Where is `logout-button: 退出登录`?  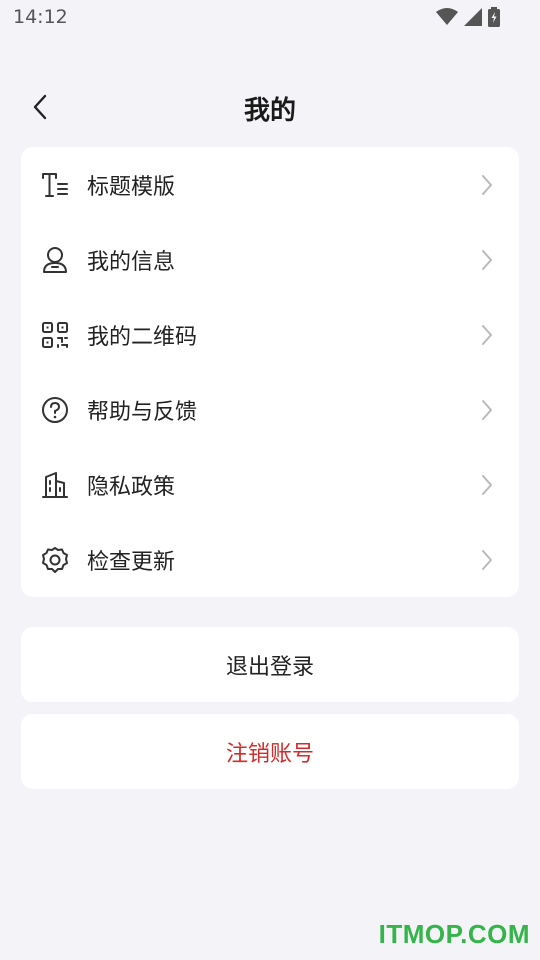 logout-button: 退出登录 is located at coordinates (270, 664).